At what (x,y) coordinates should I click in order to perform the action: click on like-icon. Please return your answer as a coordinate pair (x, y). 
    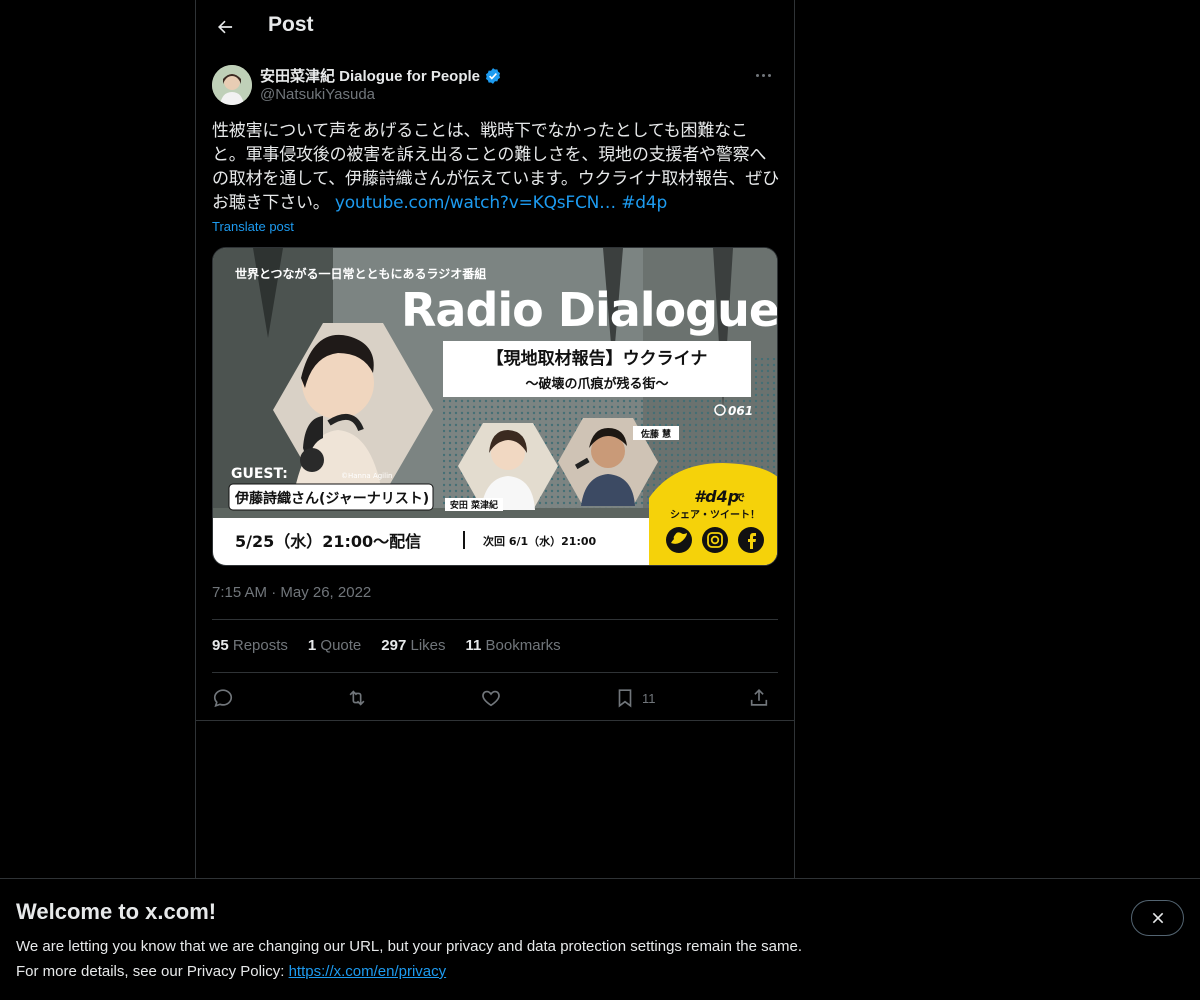
    Looking at the image, I should click on (491, 698).